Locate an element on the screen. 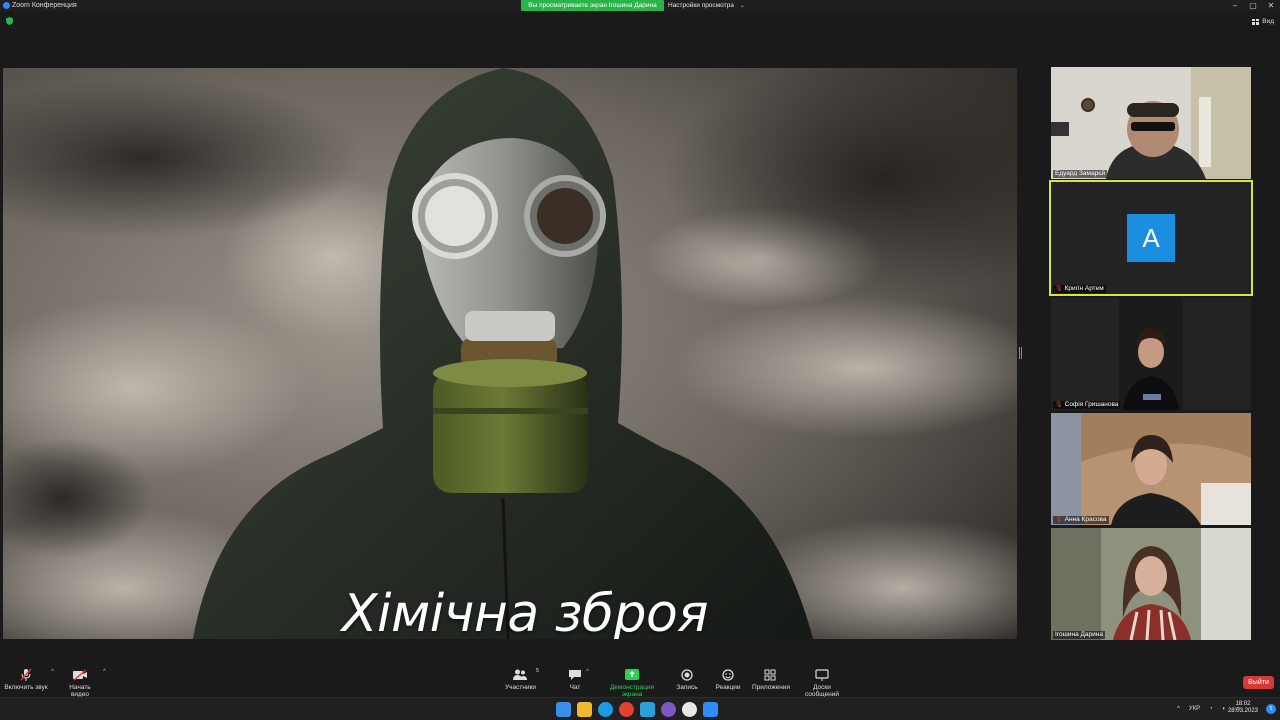 Image resolution: width=1280 pixels, height=720 pixels. slide-title: Хімічна зброя is located at coordinates (525, 611).